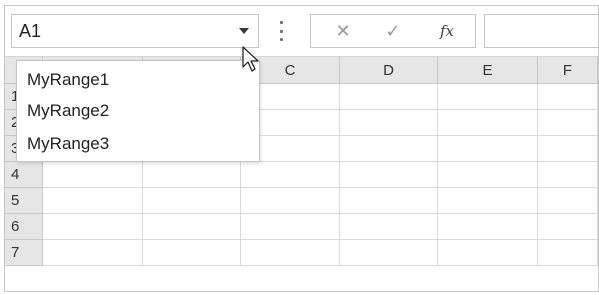 The image size is (599, 295). I want to click on cell-b7, so click(192, 253).